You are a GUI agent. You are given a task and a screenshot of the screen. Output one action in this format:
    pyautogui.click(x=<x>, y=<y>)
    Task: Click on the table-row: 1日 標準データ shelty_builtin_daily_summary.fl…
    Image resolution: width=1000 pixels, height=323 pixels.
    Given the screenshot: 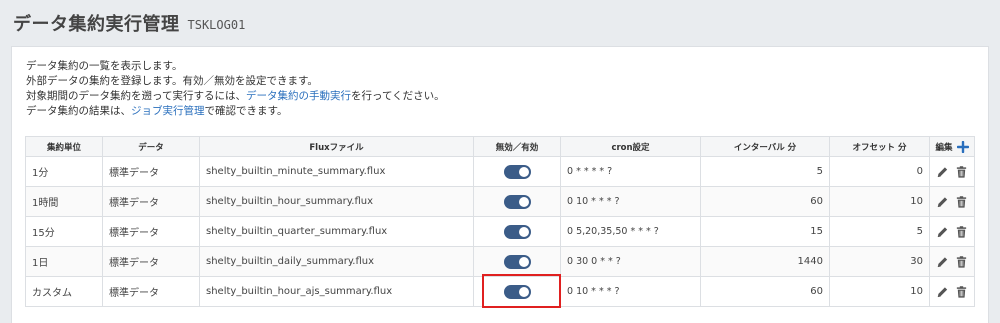 What is the action you would take?
    pyautogui.click(x=500, y=261)
    